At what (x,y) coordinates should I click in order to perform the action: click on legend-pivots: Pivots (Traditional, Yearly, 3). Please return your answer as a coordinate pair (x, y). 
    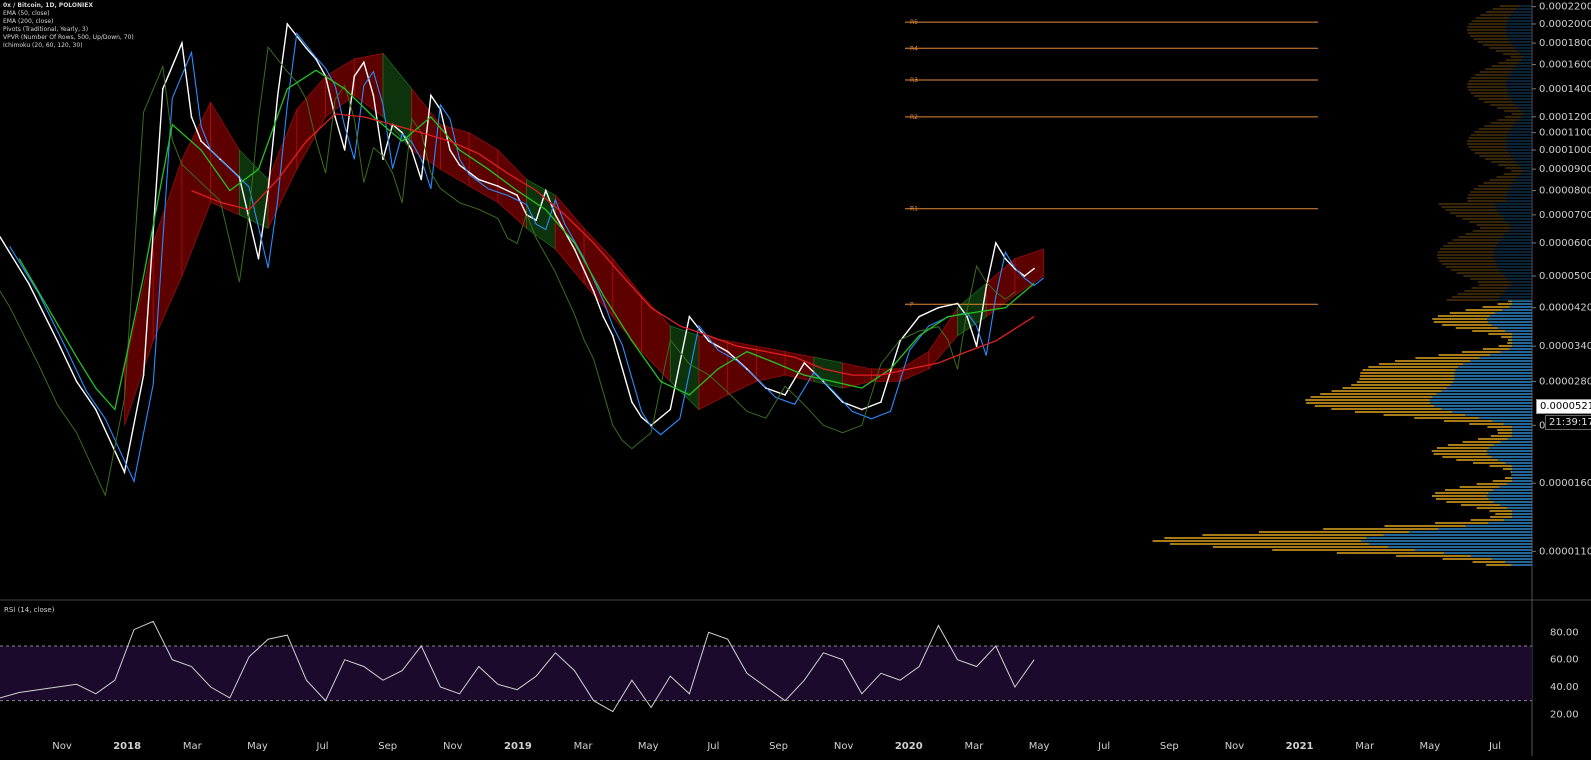
    Looking at the image, I should click on (68, 30).